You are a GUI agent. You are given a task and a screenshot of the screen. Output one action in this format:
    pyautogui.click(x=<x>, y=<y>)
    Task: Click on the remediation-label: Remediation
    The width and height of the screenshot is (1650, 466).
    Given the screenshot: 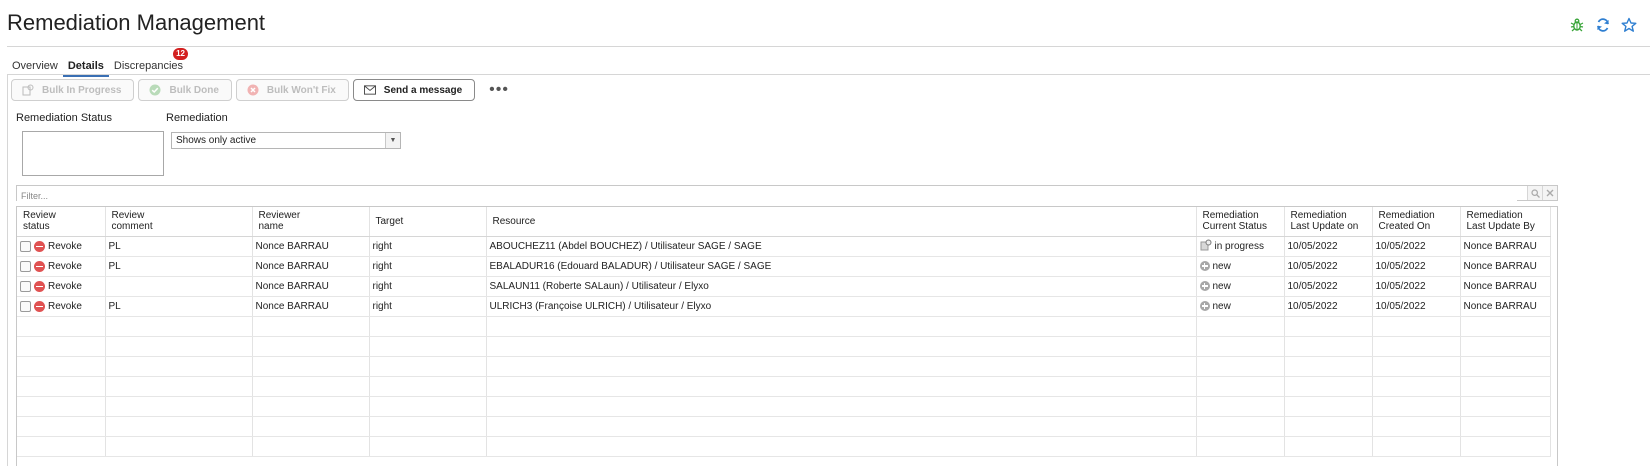 What is the action you would take?
    pyautogui.click(x=197, y=118)
    